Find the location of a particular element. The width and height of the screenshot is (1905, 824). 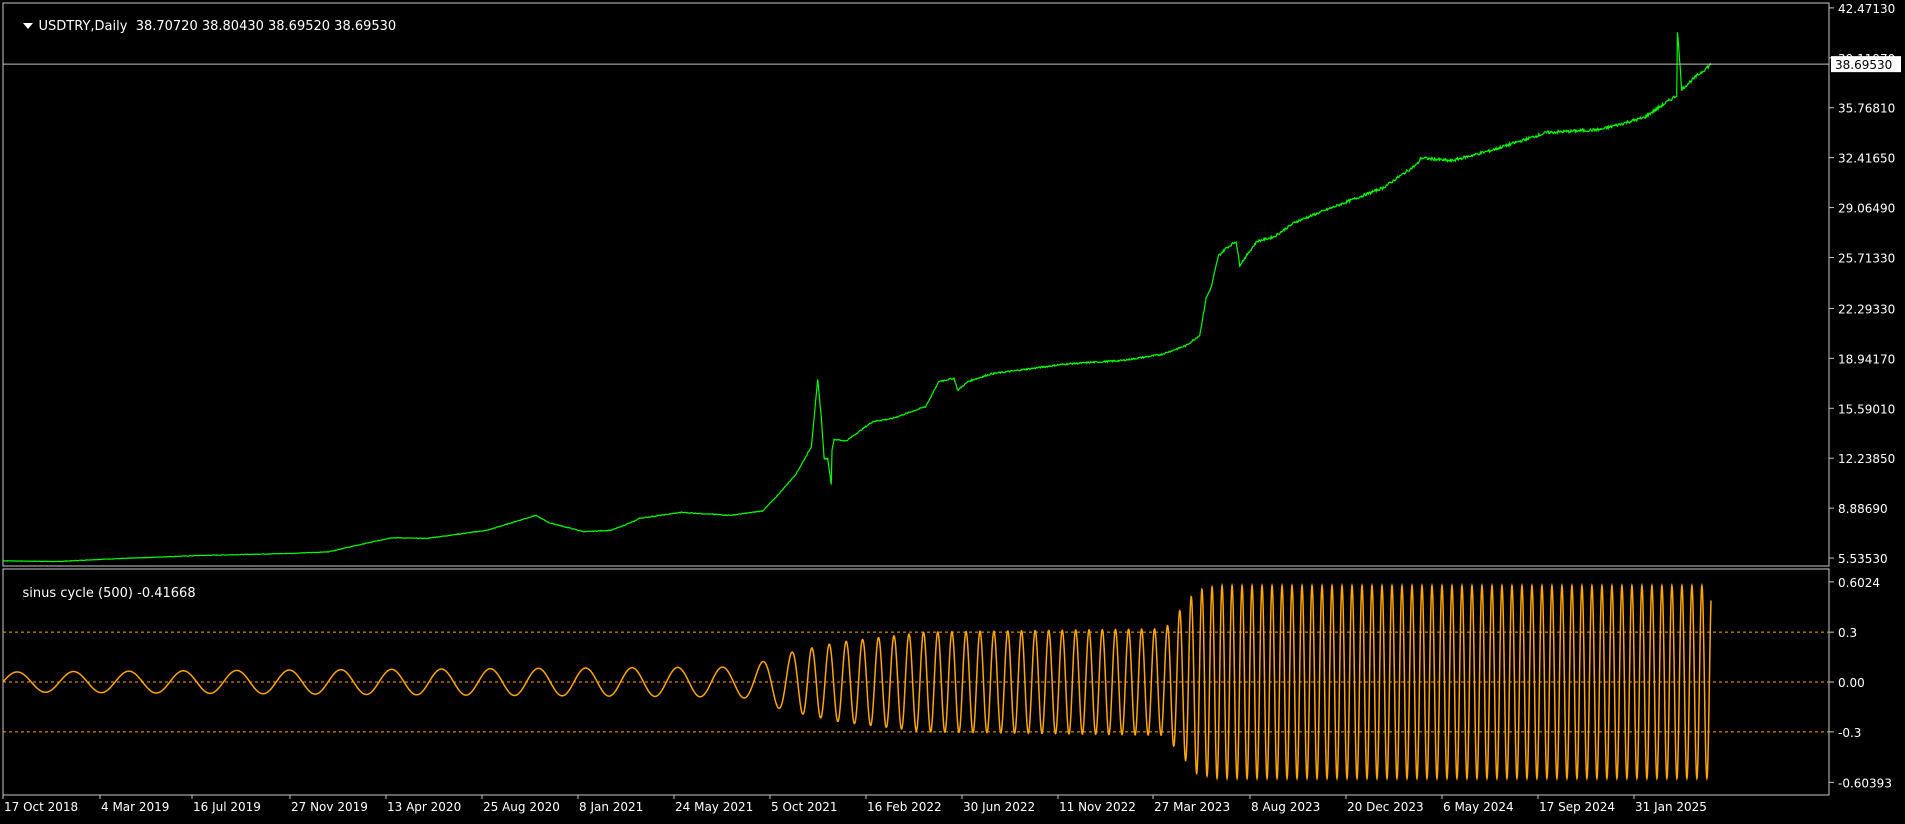

current-price-label: 38.69530 is located at coordinates (1863, 65).